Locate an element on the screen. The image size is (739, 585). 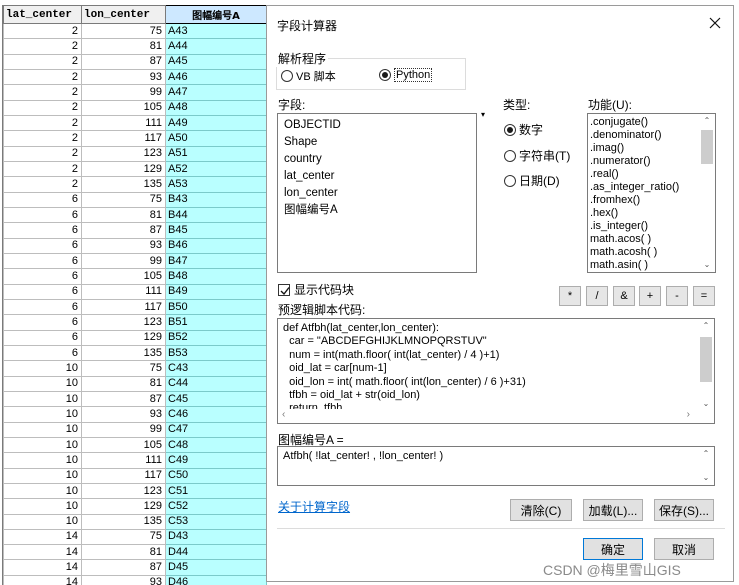
table-row: 10 75 C43 is located at coordinates (135, 368).